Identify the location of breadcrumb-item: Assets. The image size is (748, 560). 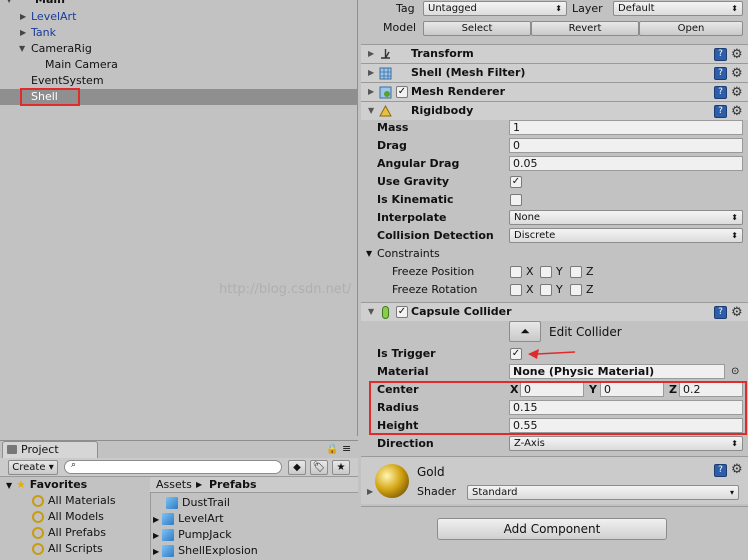
(174, 485).